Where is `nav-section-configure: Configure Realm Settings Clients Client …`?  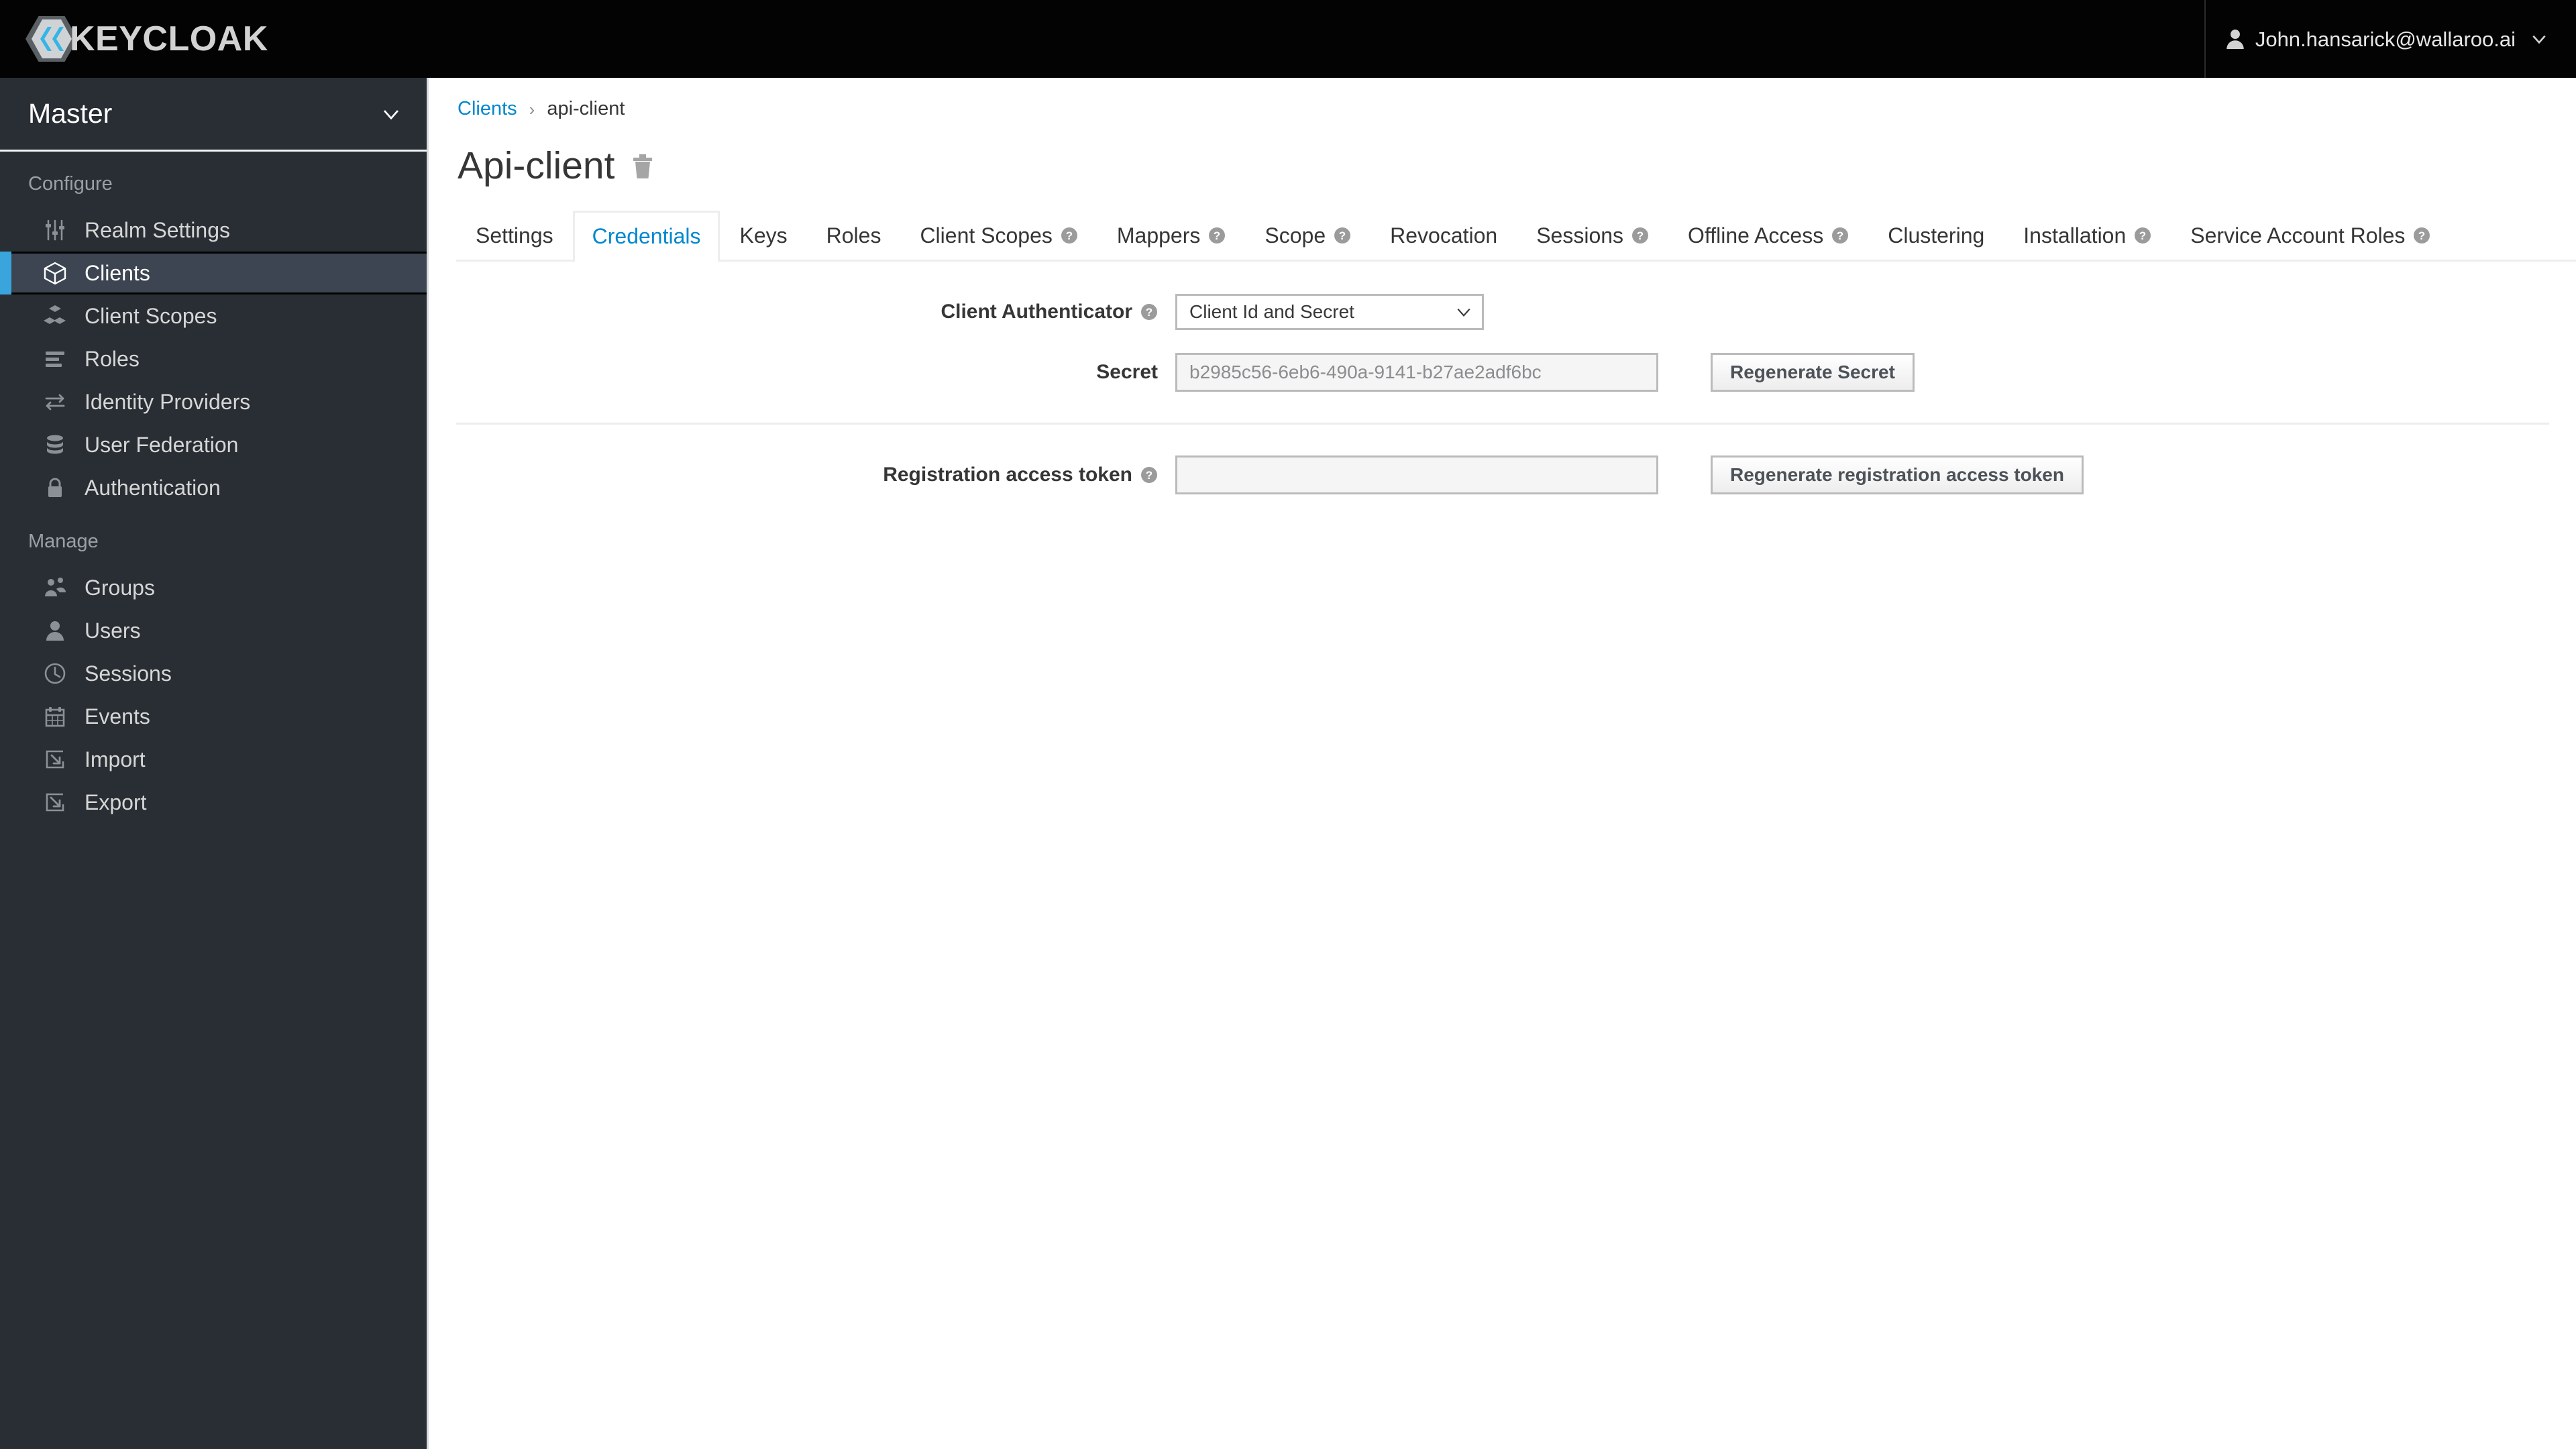
nav-section-configure: Configure Realm Settings Clients Client … is located at coordinates (213, 330).